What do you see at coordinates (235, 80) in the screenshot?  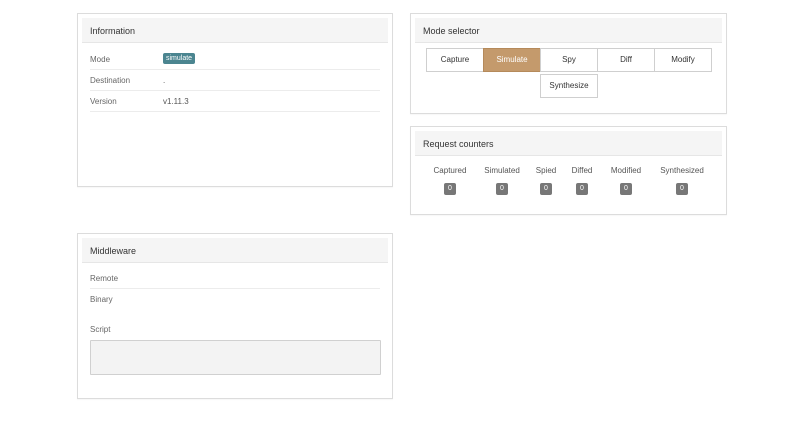 I see `info-row-destination: Destination .` at bounding box center [235, 80].